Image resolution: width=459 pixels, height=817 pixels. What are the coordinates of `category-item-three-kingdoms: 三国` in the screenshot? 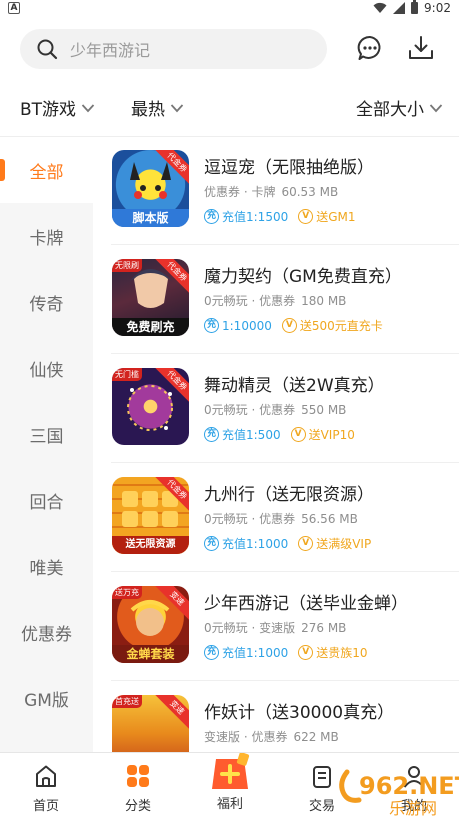 It's located at (46, 434).